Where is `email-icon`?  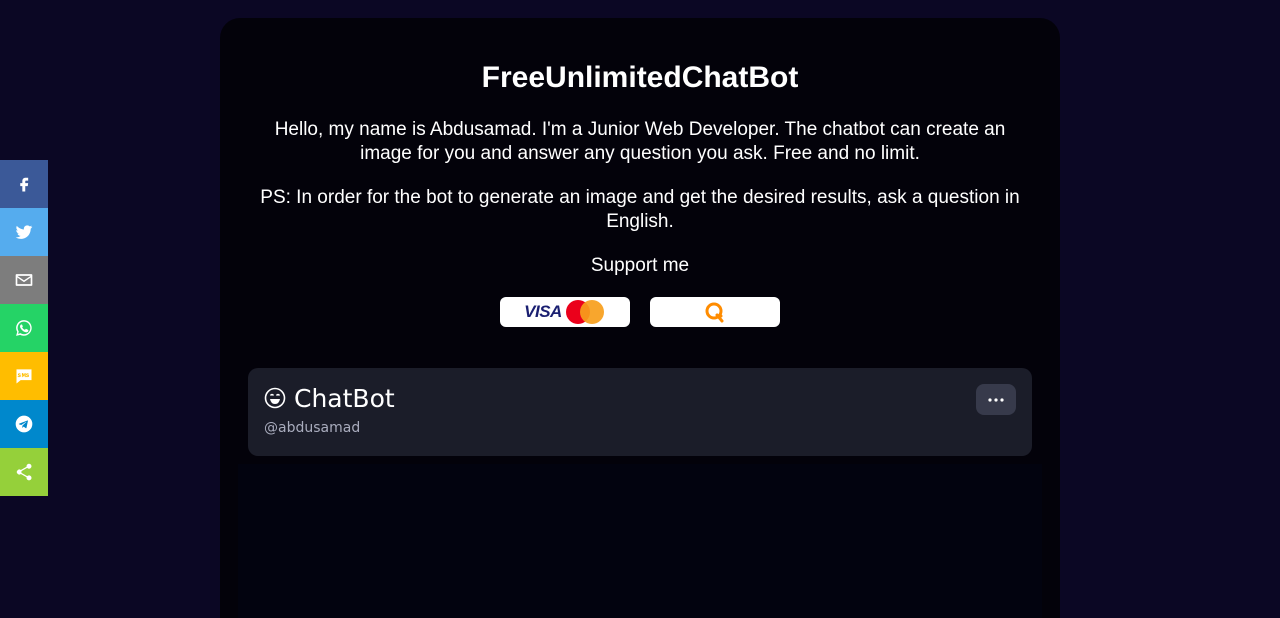
email-icon is located at coordinates (24, 280).